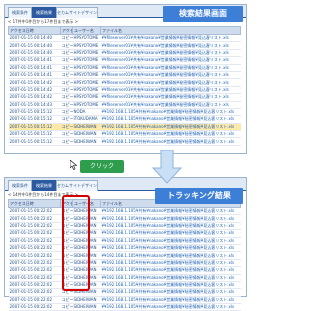 The width and height of the screenshot is (320, 311). I want to click on column-header-user: ユーザー名, so click(86, 30).